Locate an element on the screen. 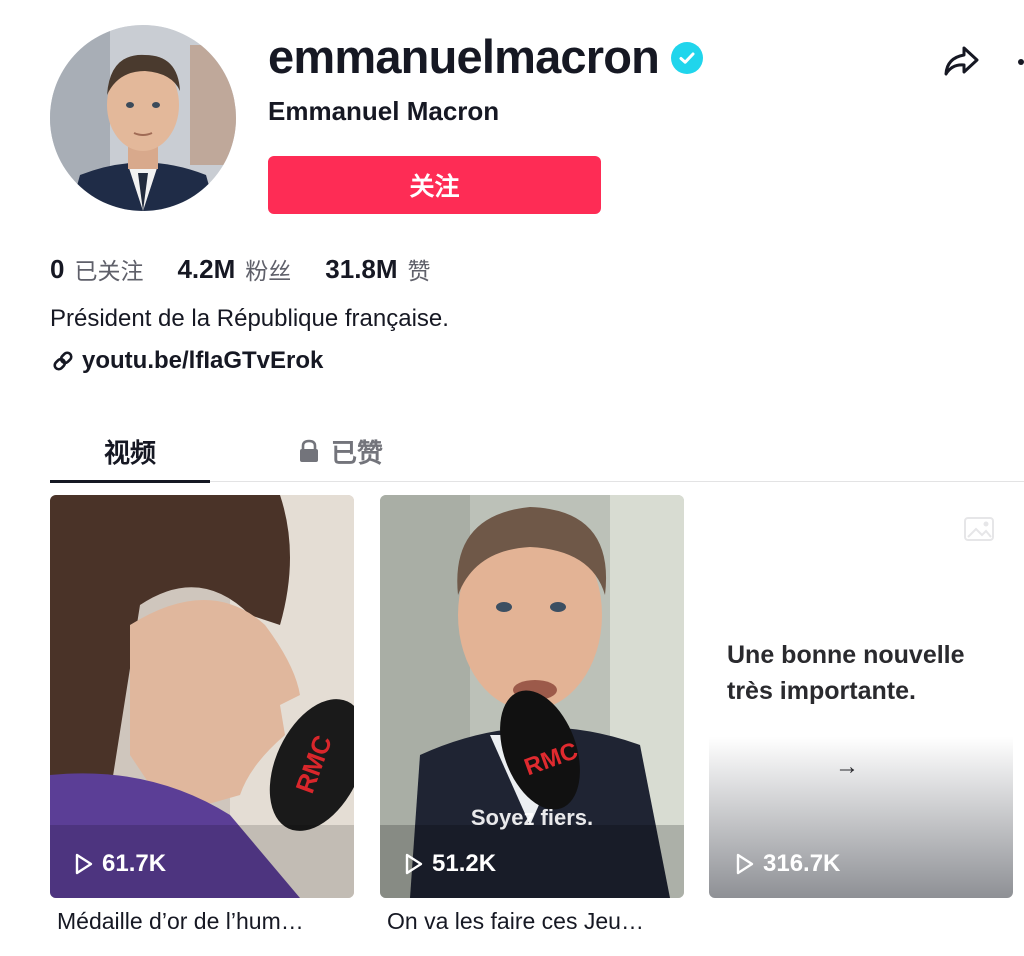 This screenshot has height=956, width=1024. video-overlay-text: Soyez fiers. is located at coordinates (532, 817).